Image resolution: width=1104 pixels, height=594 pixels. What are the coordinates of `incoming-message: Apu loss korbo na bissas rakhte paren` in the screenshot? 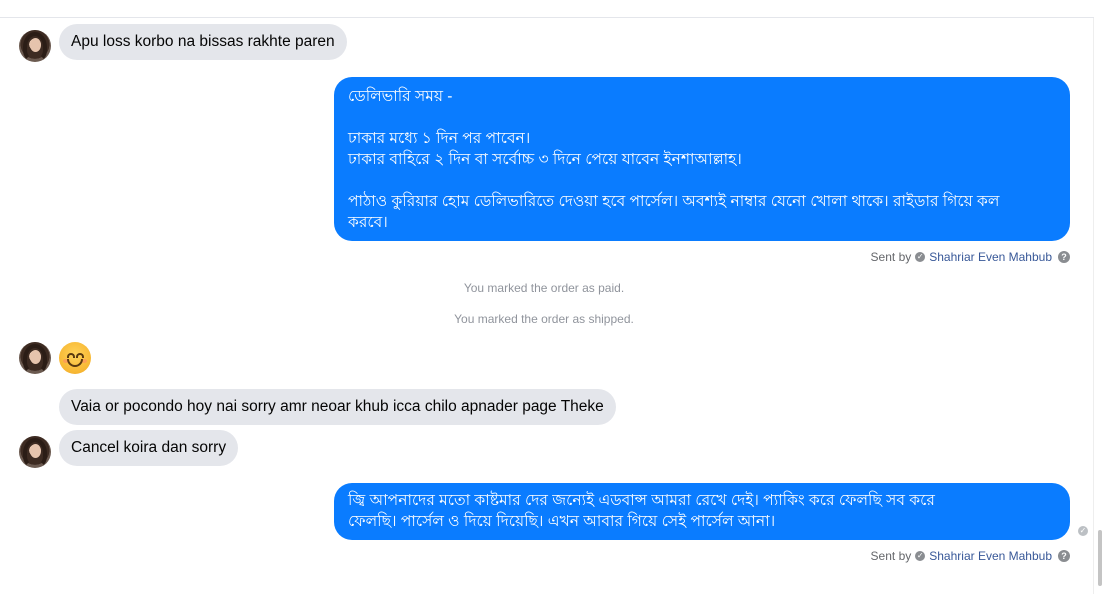 It's located at (203, 42).